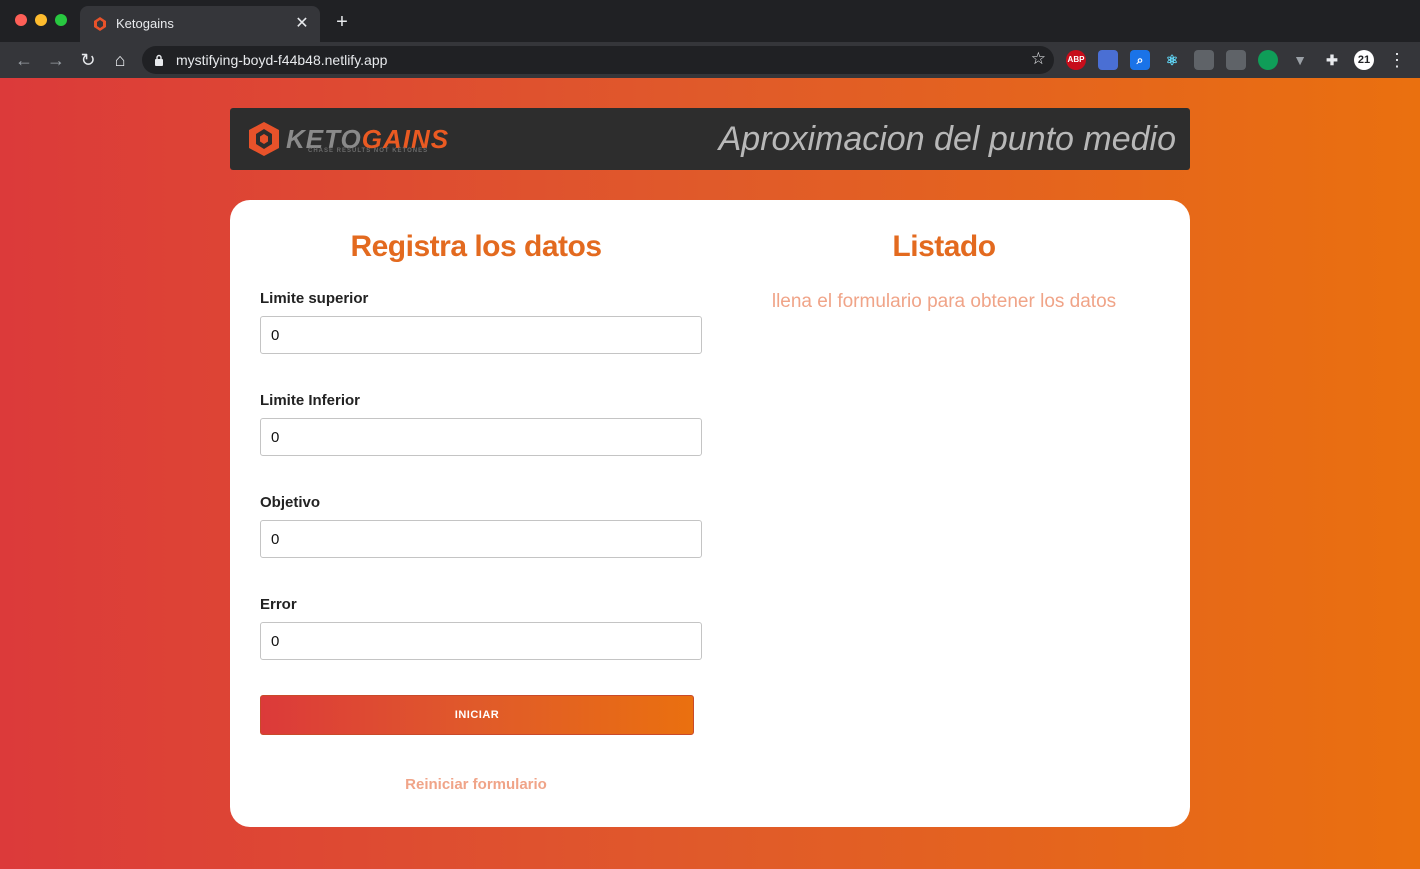  What do you see at coordinates (1300, 60) in the screenshot?
I see `vue-devtools-icon: ▼` at bounding box center [1300, 60].